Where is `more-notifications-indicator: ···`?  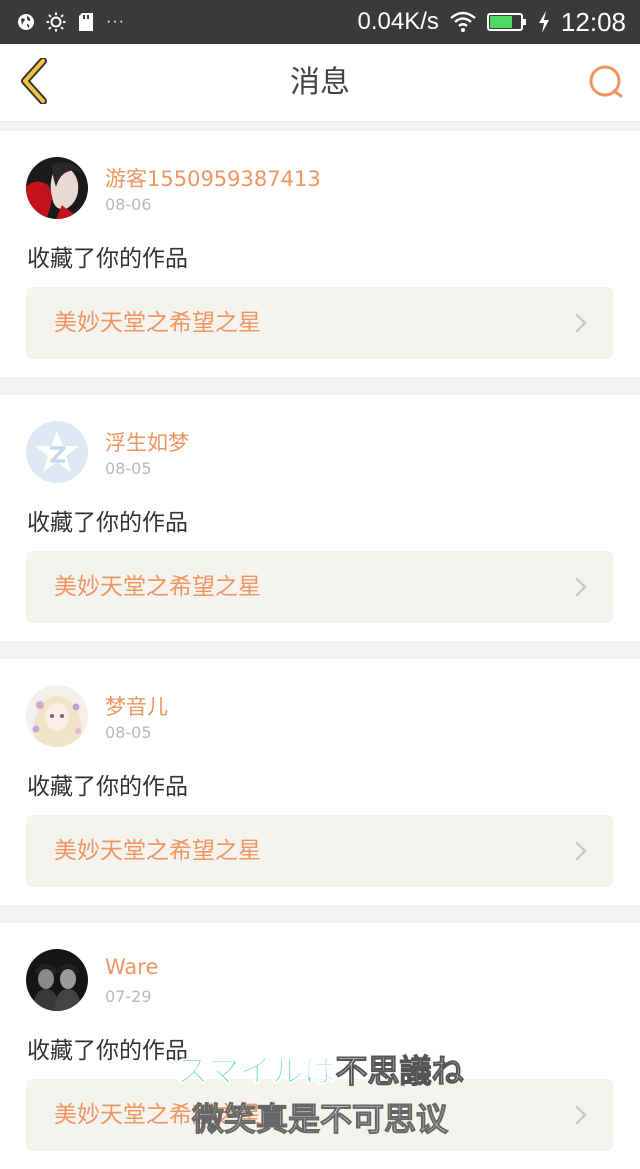 more-notifications-indicator: ··· is located at coordinates (115, 21).